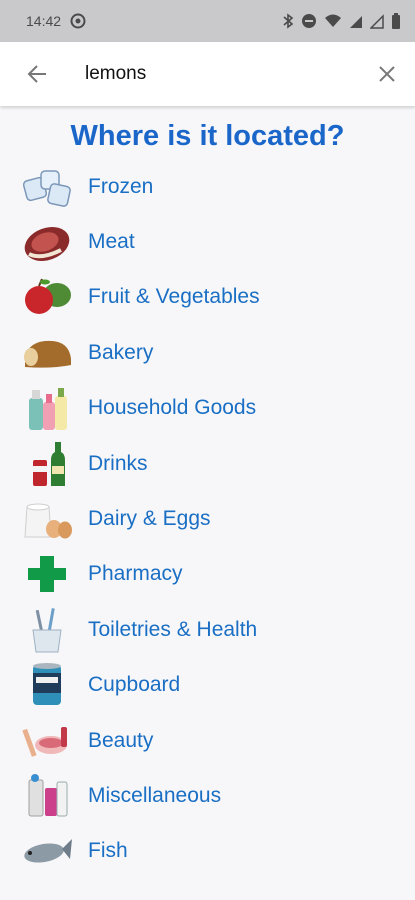 This screenshot has height=900, width=415. What do you see at coordinates (207, 21) in the screenshot?
I see `status-bar: 14:42` at bounding box center [207, 21].